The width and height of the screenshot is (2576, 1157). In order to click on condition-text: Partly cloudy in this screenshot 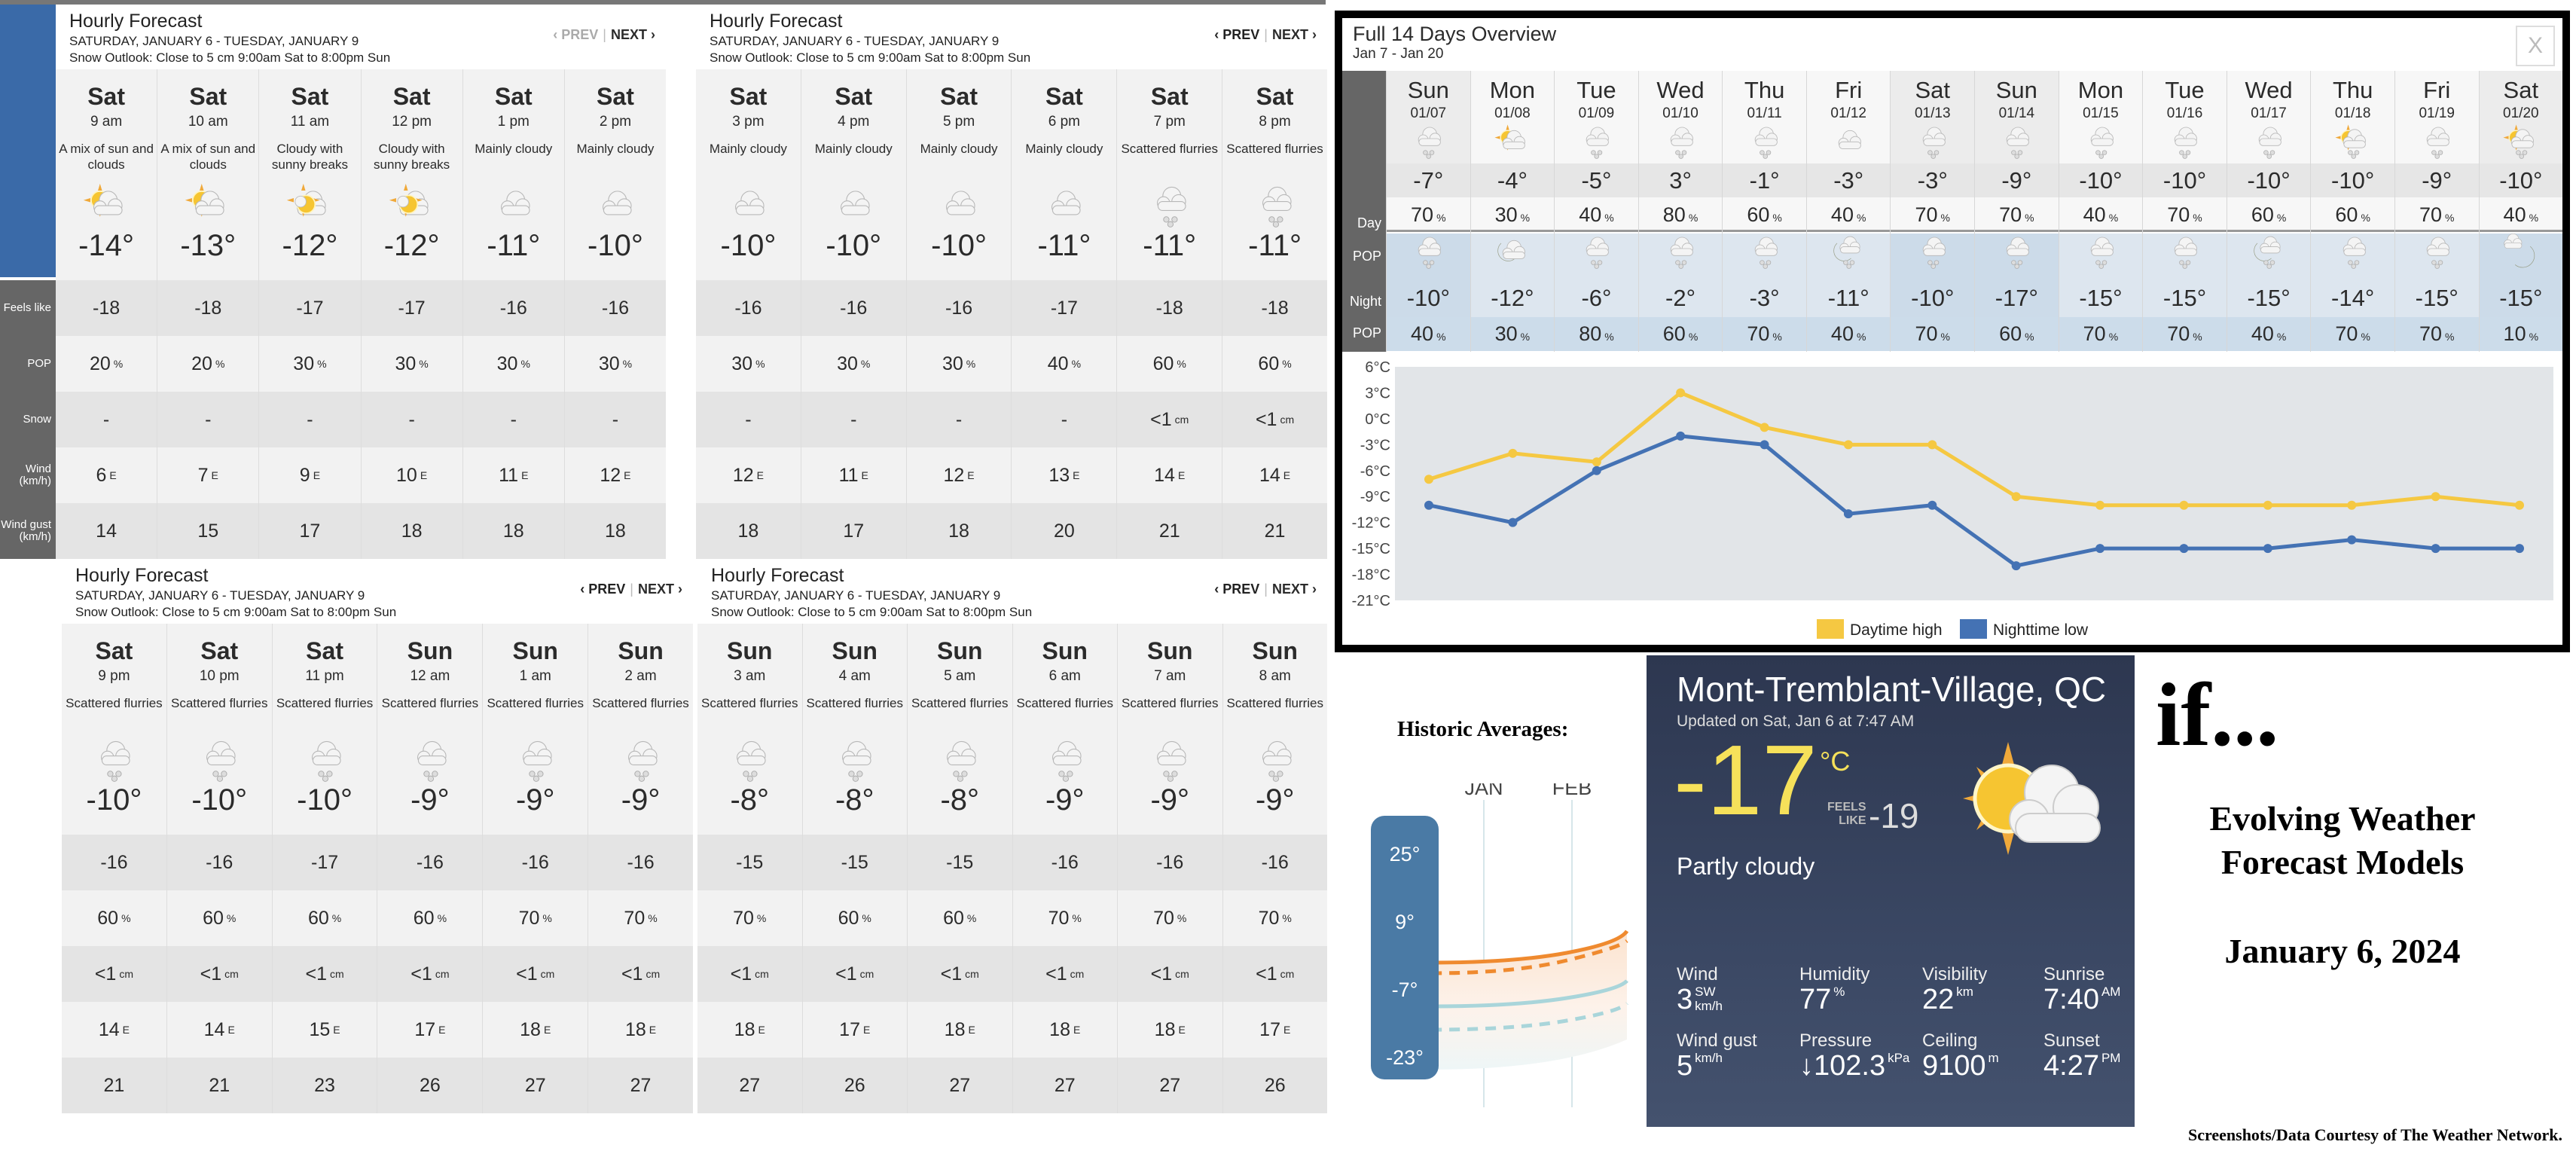, I will do `click(1746, 866)`.